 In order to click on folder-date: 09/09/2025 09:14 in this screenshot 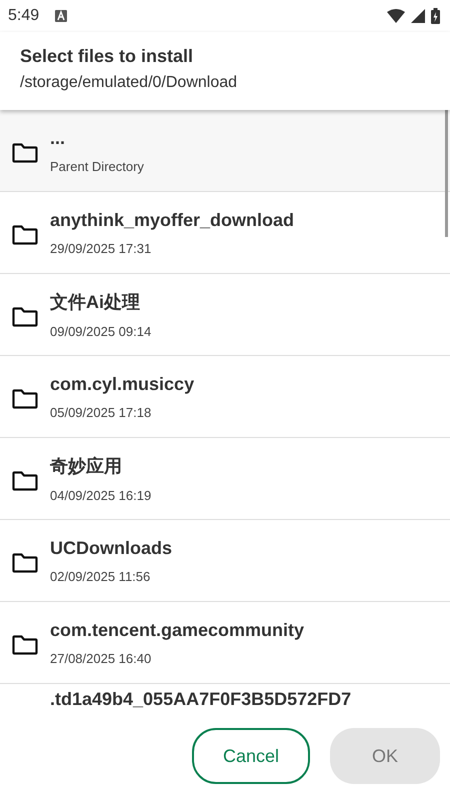, I will do `click(101, 331)`.